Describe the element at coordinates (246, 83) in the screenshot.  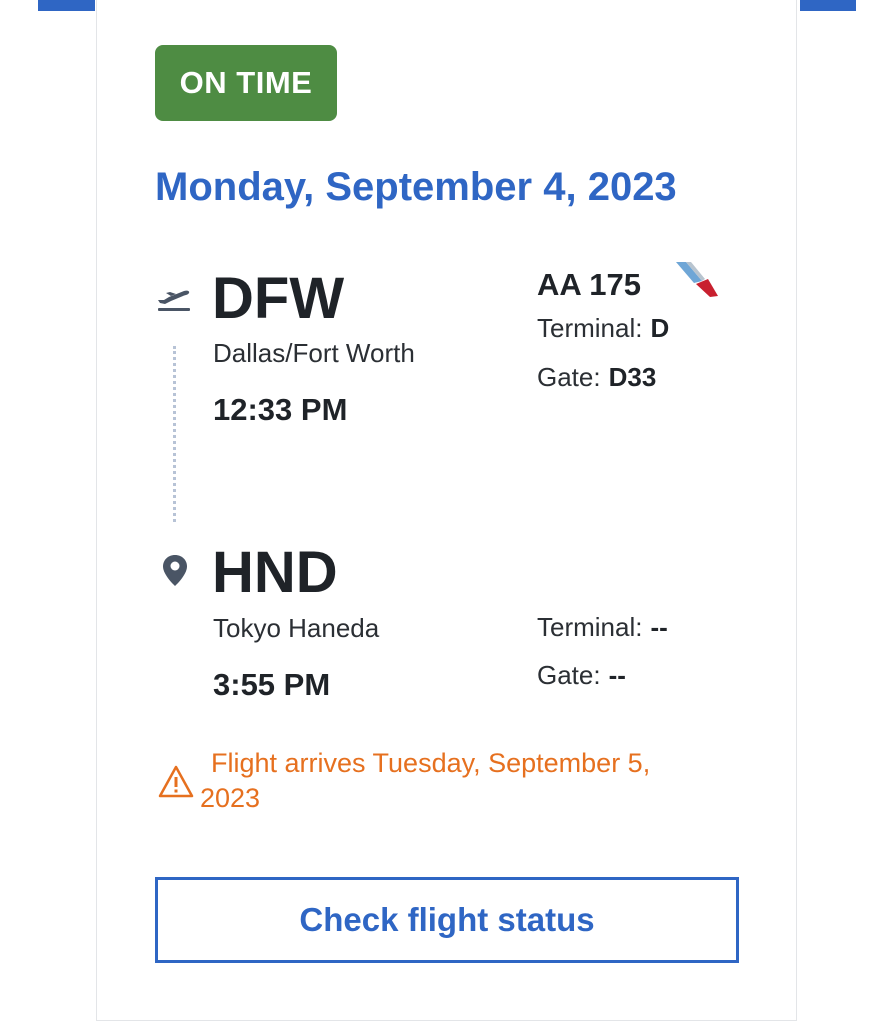
I see `status-badge: ON TIME` at that location.